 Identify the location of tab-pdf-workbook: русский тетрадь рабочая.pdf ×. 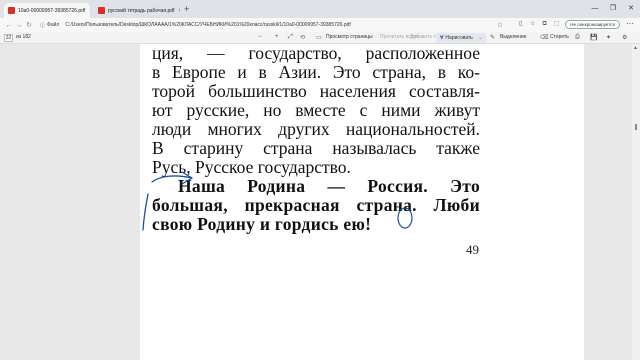
(137, 10).